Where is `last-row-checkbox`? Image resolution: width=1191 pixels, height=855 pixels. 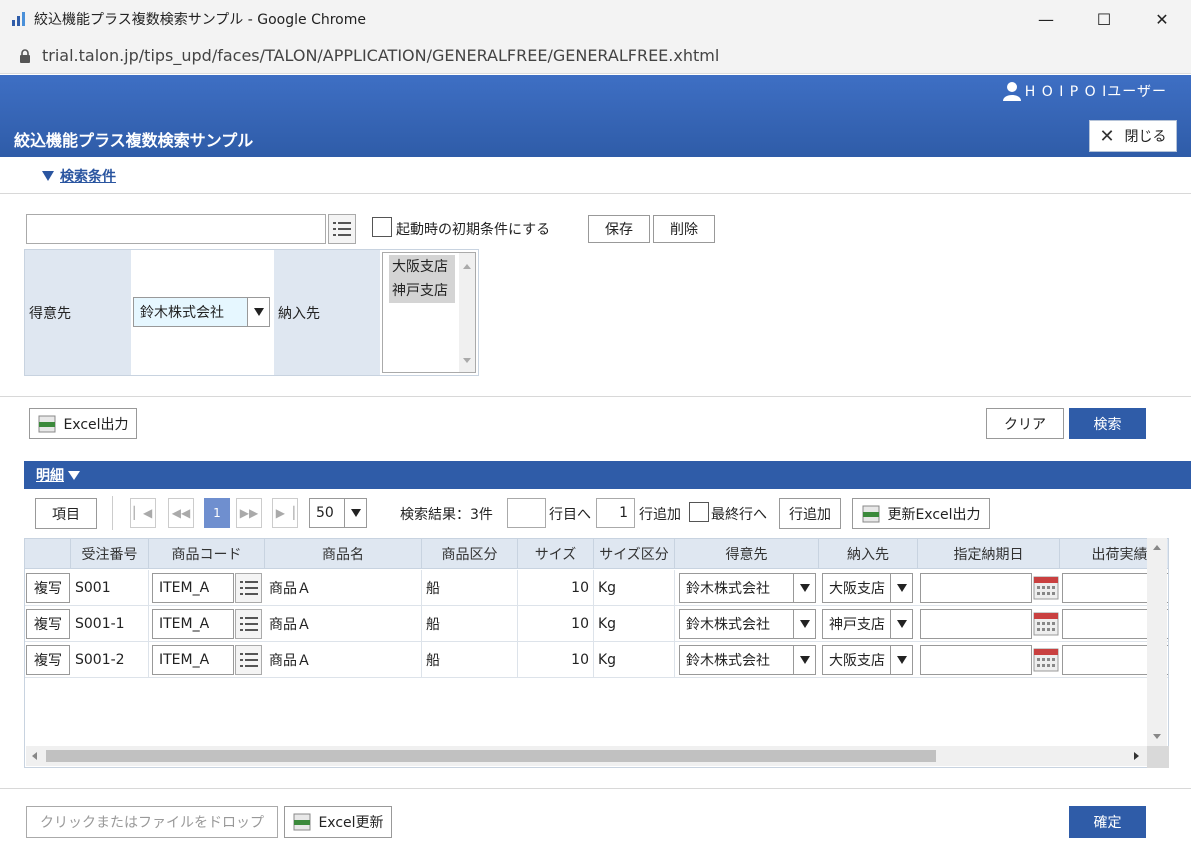 last-row-checkbox is located at coordinates (699, 512).